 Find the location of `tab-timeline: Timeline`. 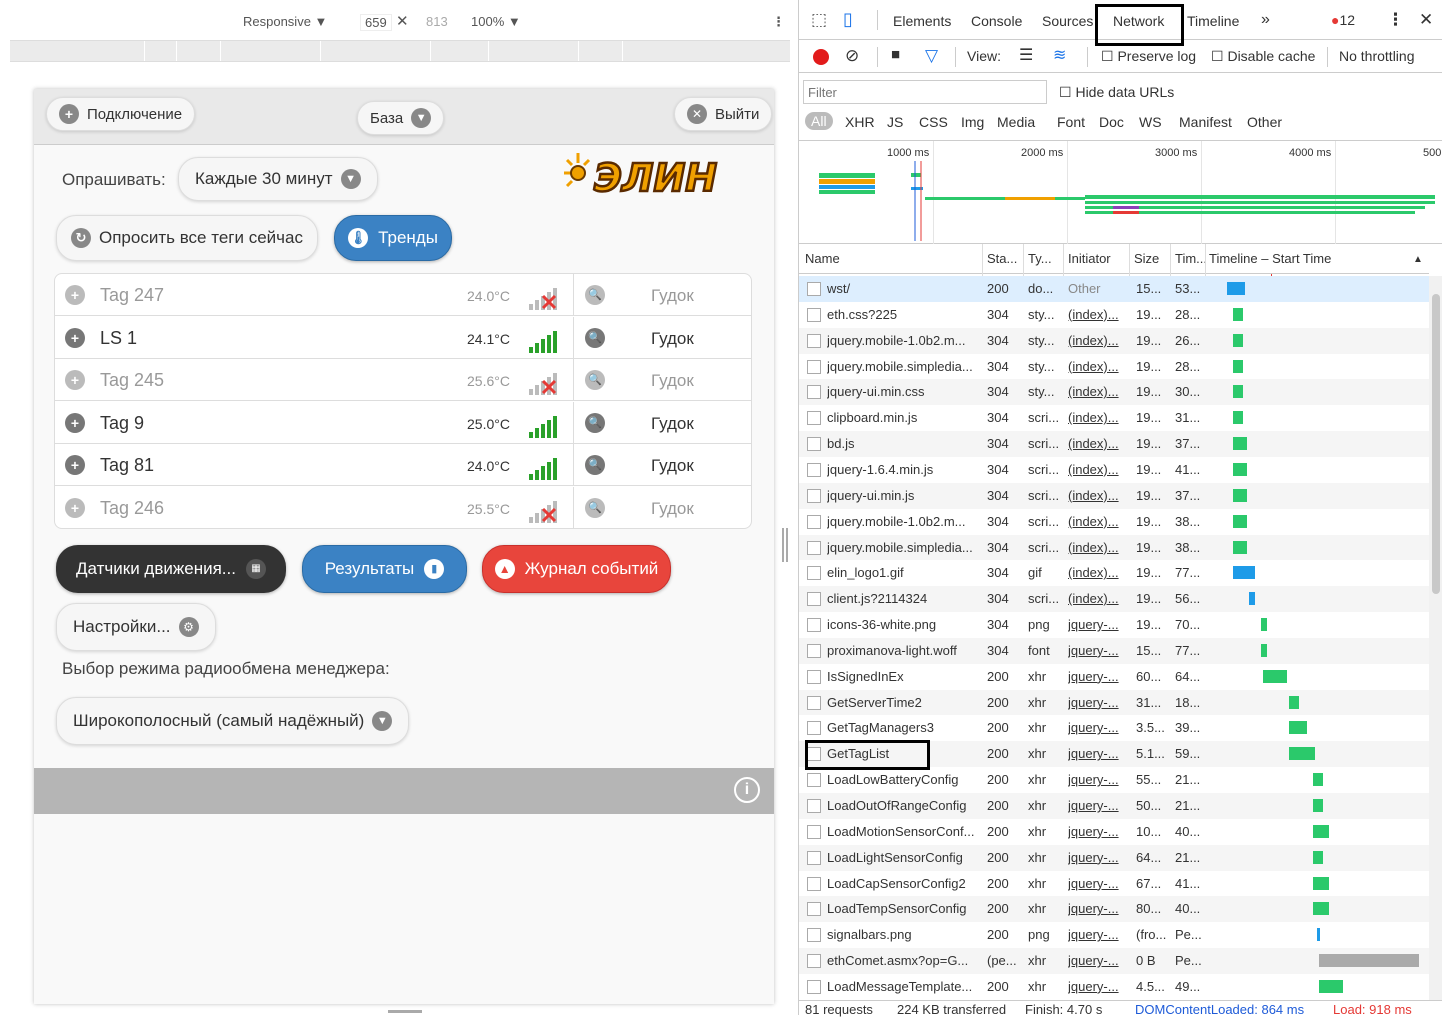

tab-timeline: Timeline is located at coordinates (1213, 21).